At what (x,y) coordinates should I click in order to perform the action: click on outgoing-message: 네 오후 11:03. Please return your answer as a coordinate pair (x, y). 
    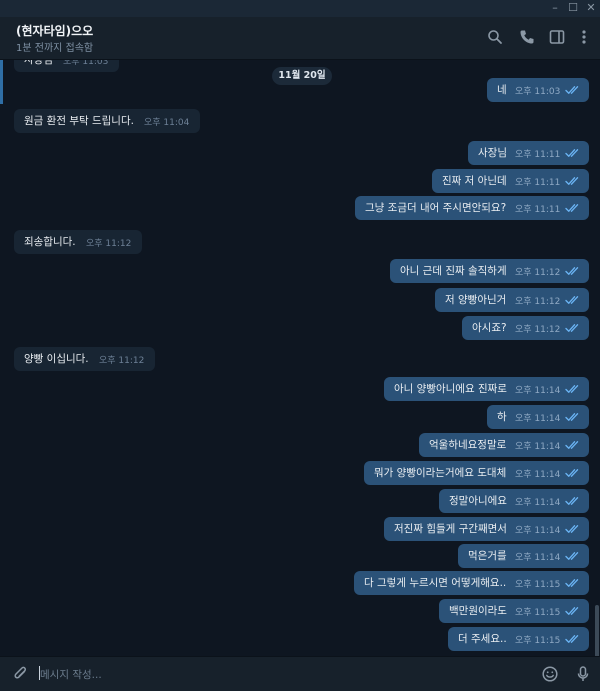
    Looking at the image, I should click on (538, 90).